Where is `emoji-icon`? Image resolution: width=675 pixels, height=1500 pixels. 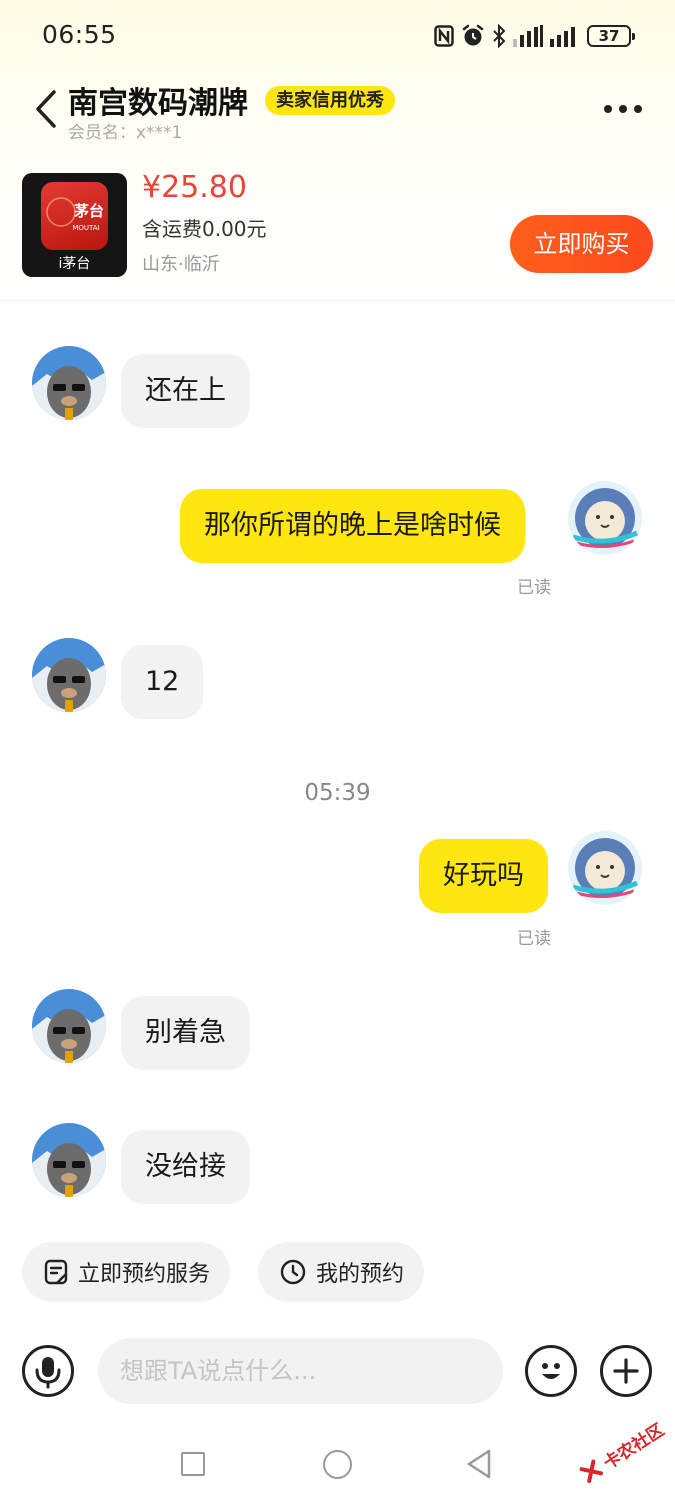 emoji-icon is located at coordinates (551, 1371).